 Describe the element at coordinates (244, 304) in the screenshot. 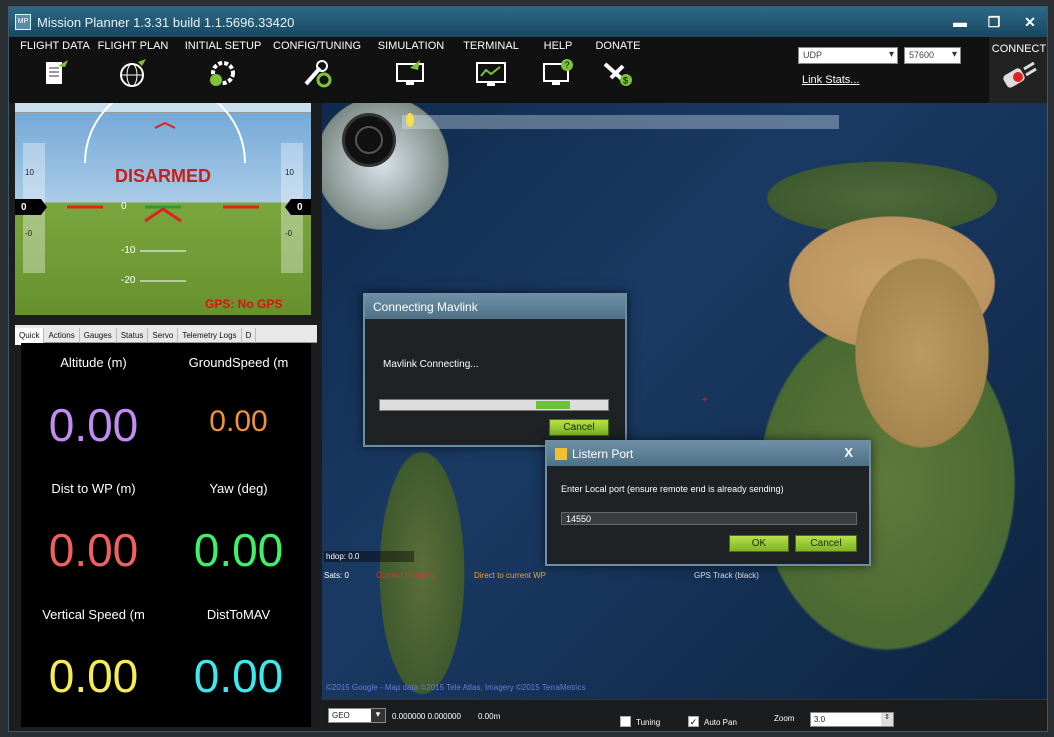

I see `gps-status: GPS: No GPS` at that location.